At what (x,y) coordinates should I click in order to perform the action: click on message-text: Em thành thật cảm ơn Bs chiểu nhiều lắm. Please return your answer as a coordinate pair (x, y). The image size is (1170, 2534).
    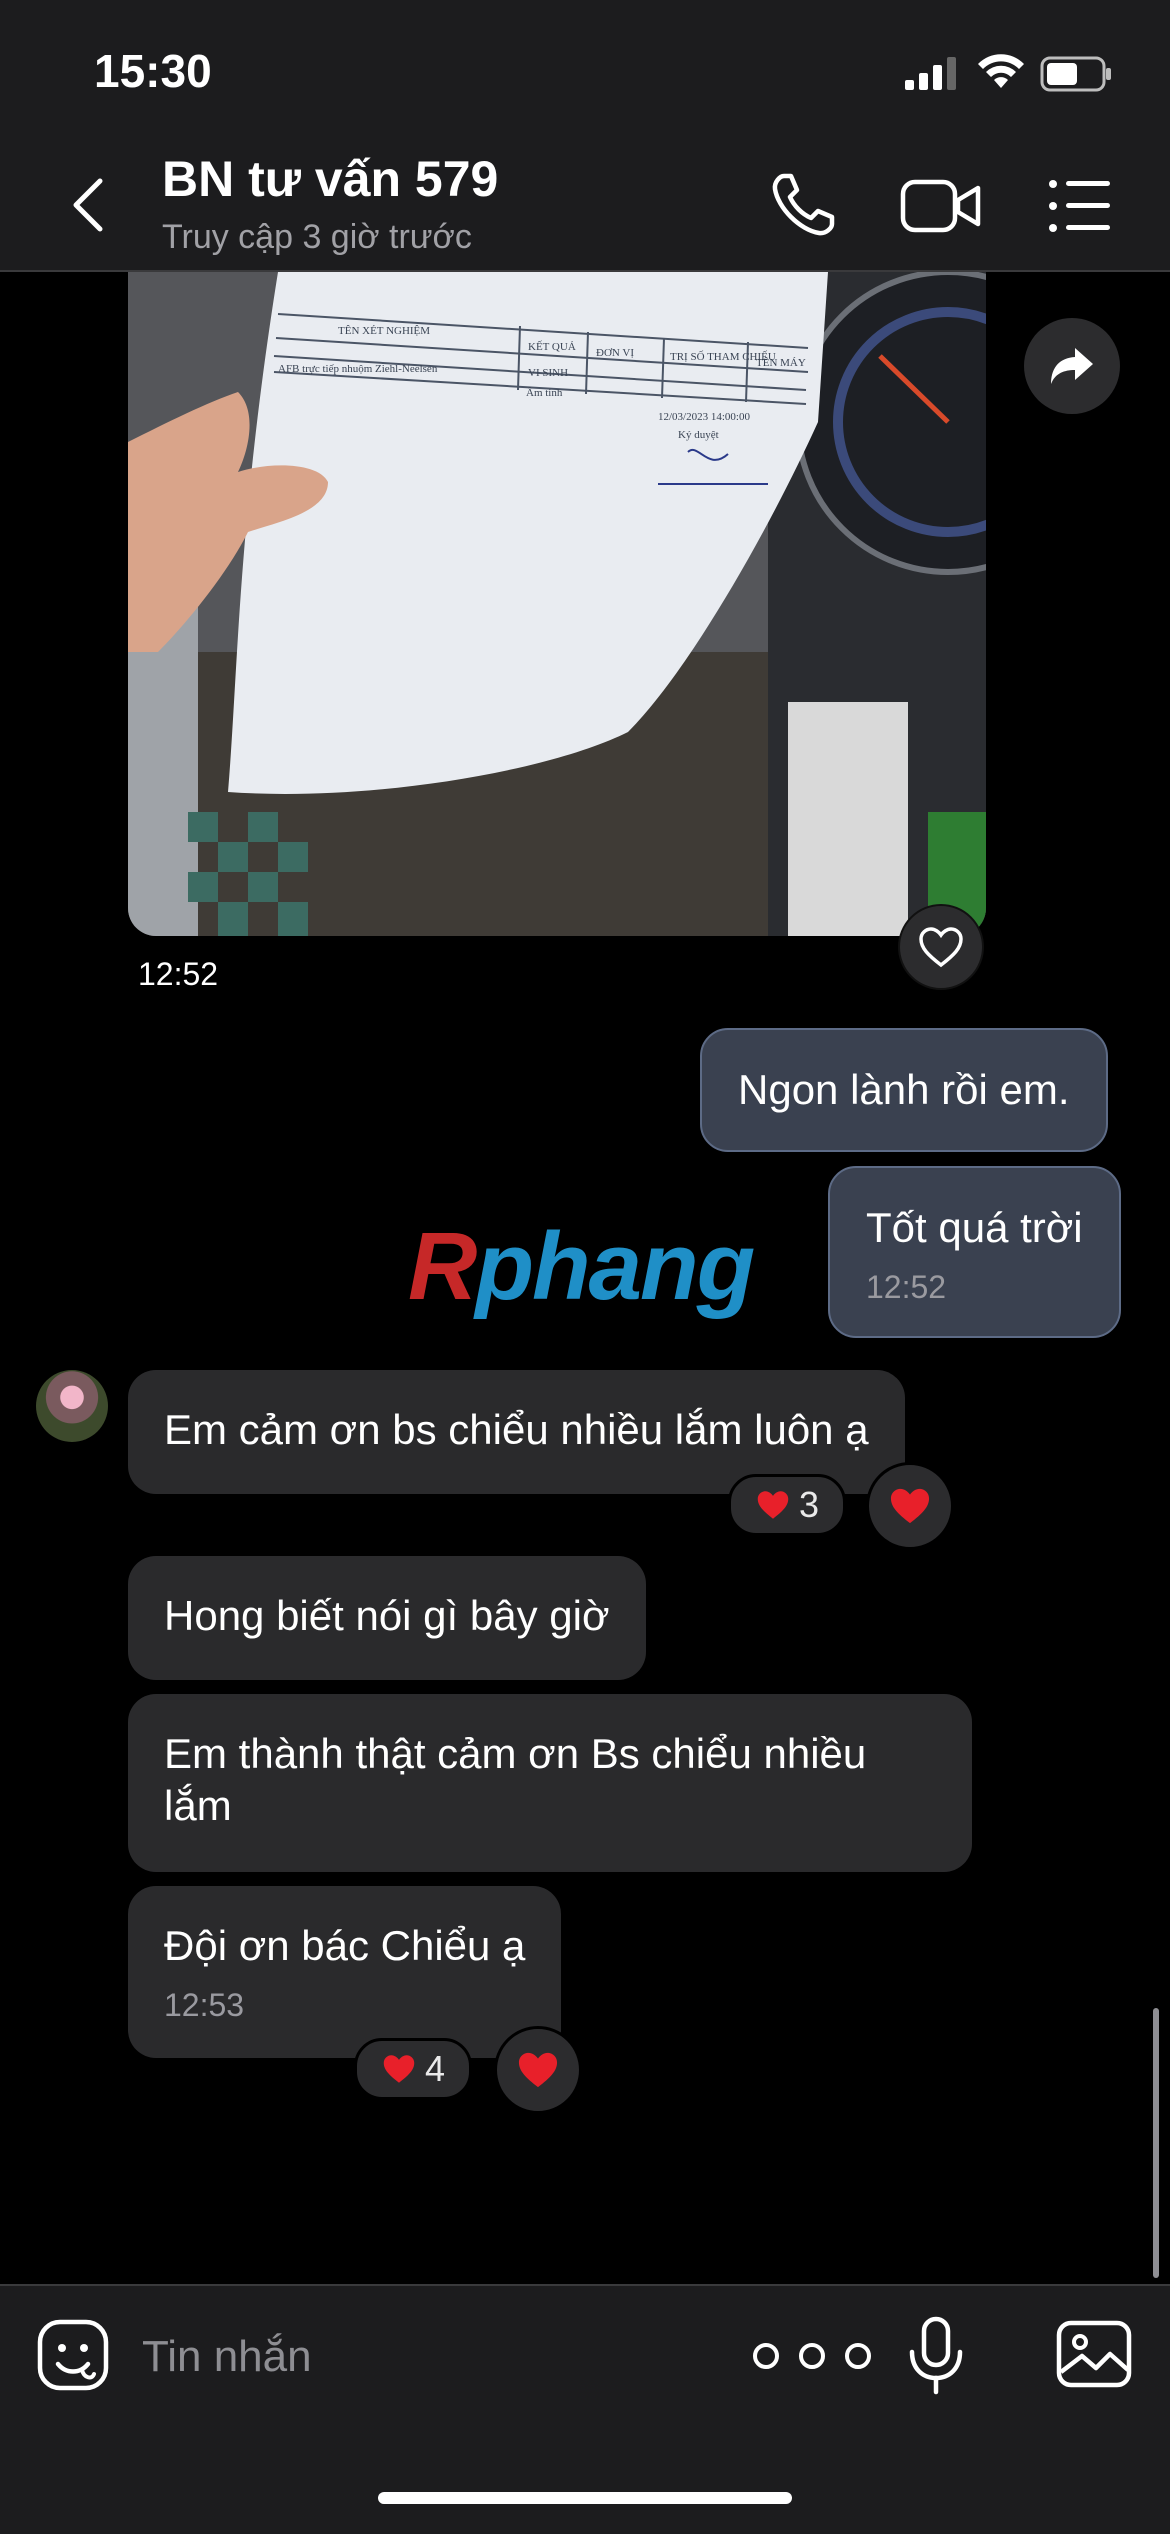
    Looking at the image, I should click on (515, 1779).